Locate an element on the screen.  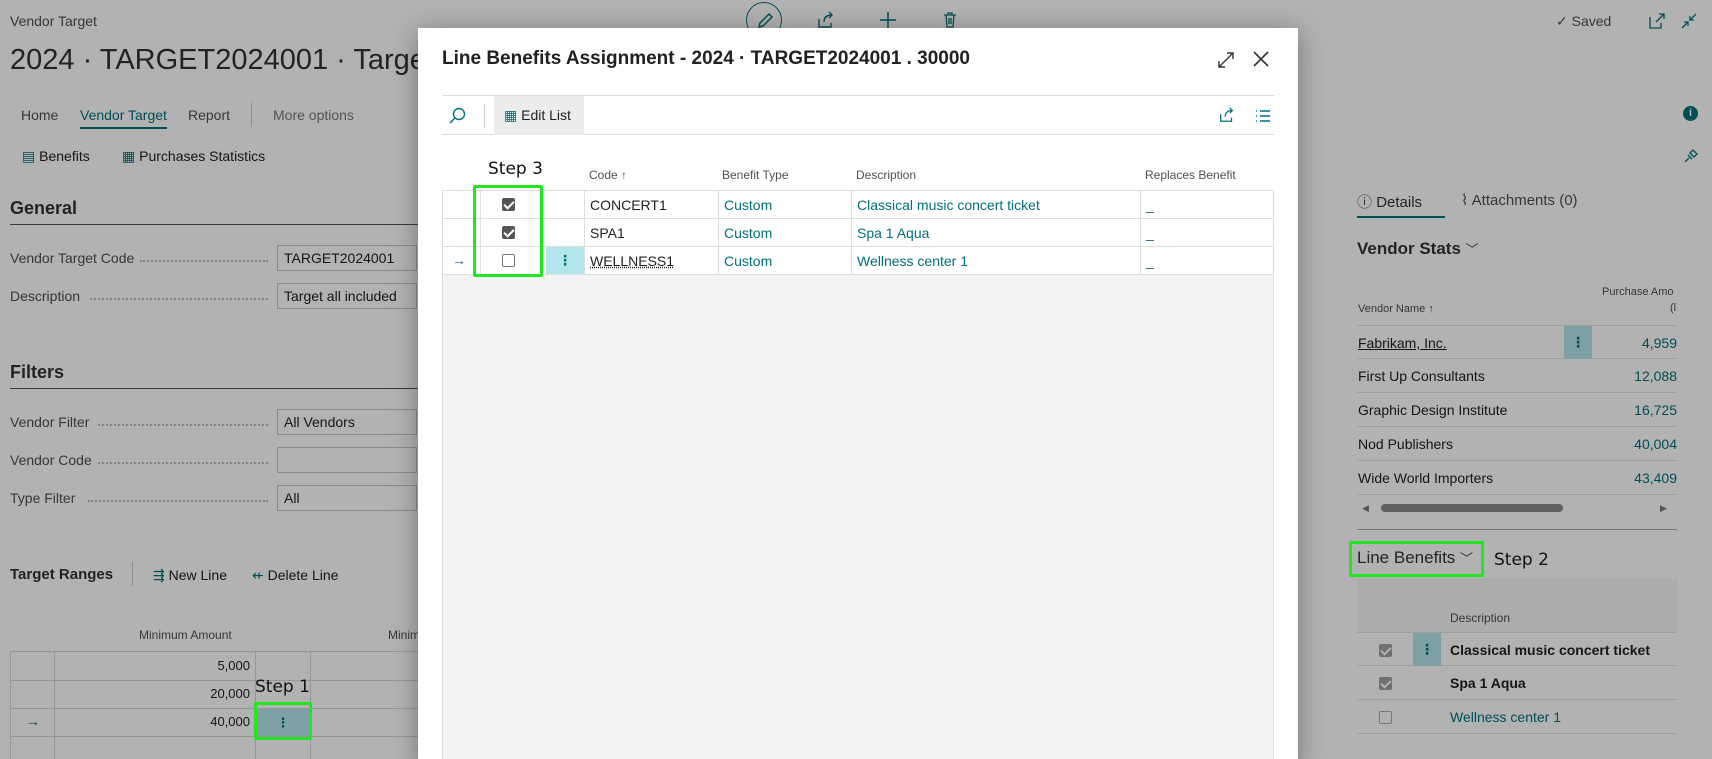
new-line-icon: ⇶ is located at coordinates (159, 575).